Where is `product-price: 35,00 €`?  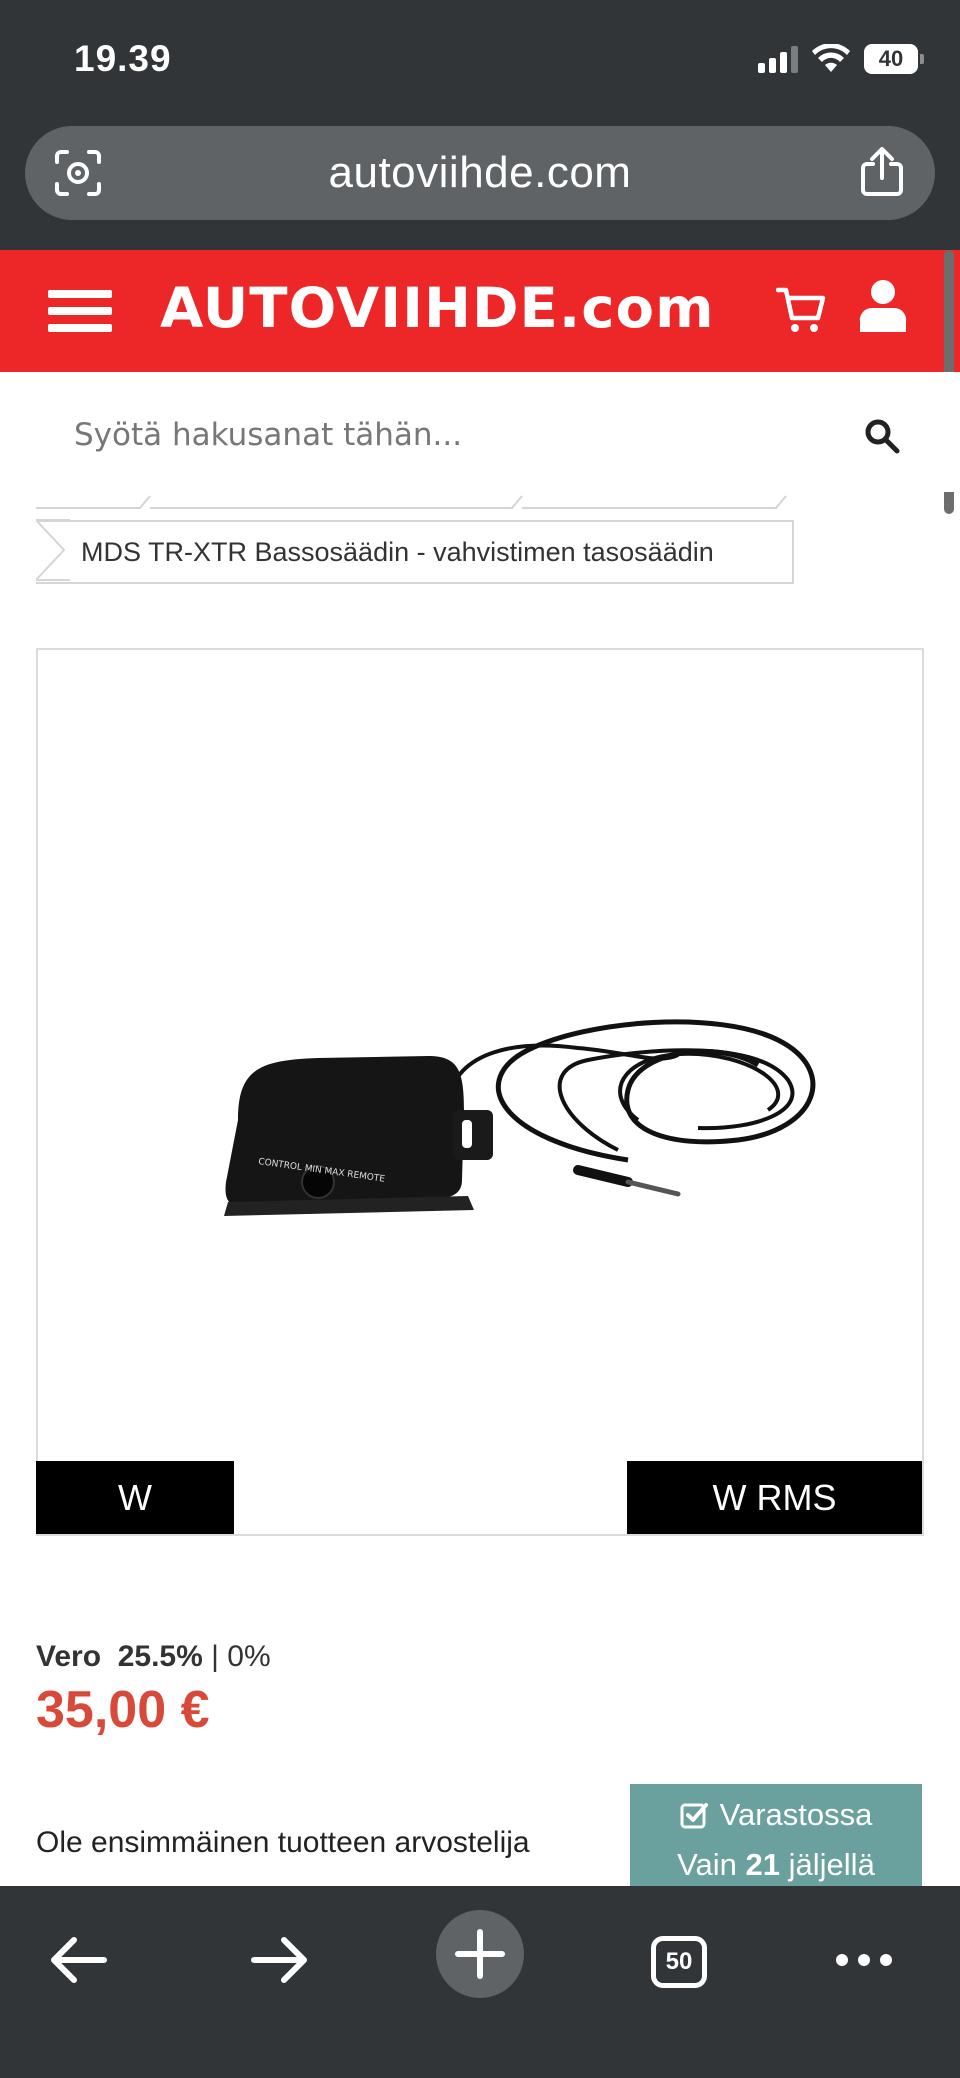 product-price: 35,00 € is located at coordinates (123, 1710).